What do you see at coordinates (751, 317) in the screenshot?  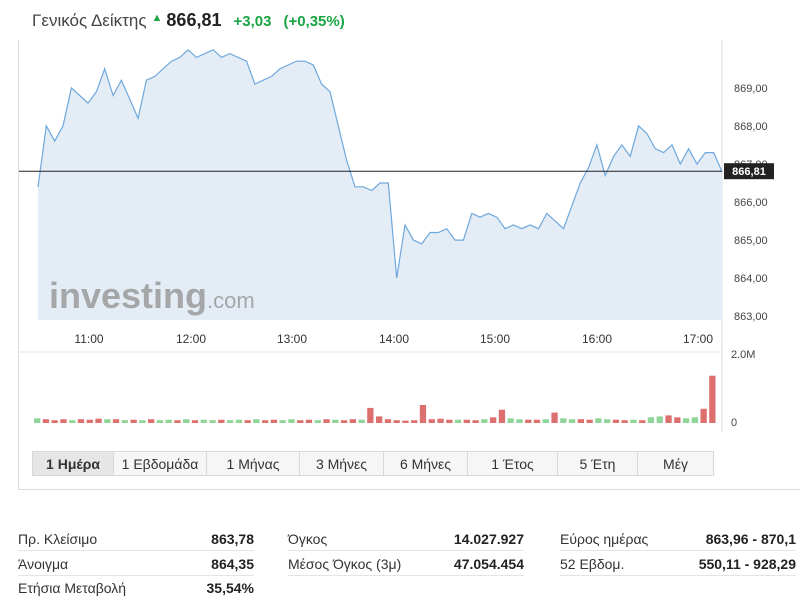 I see `y-tick-label: 863,00` at bounding box center [751, 317].